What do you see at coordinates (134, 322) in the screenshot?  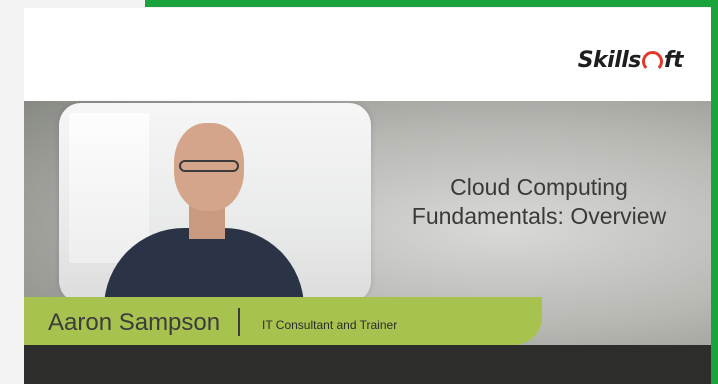 I see `presenter-name: Aaron Sampson` at bounding box center [134, 322].